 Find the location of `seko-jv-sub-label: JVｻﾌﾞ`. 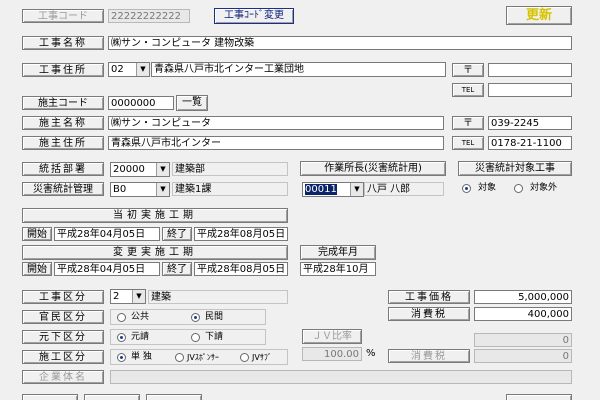

seko-jv-sub-label: JVｻﾌﾞ is located at coordinates (262, 357).